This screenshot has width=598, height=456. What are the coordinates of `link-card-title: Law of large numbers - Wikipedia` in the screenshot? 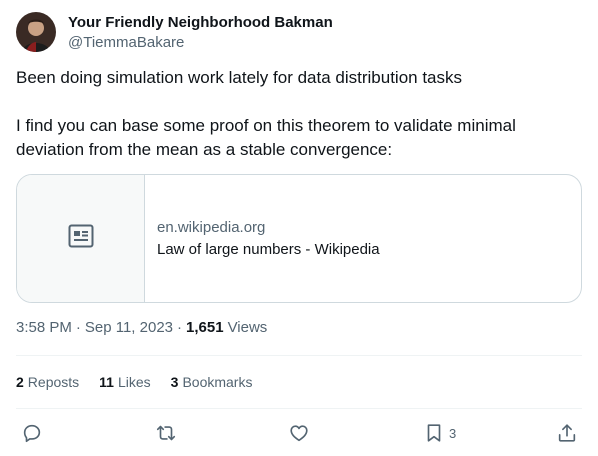 It's located at (268, 249).